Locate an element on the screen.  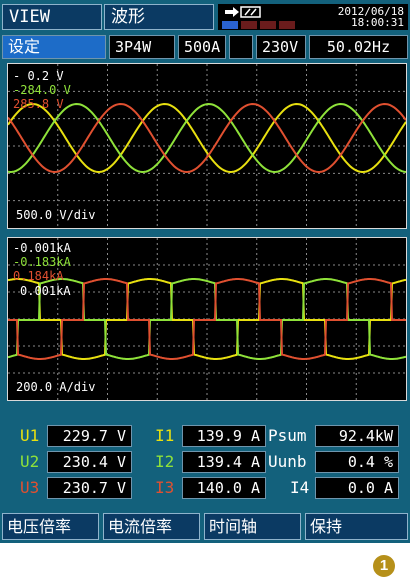
i1-label: I1 is located at coordinates (165, 435).